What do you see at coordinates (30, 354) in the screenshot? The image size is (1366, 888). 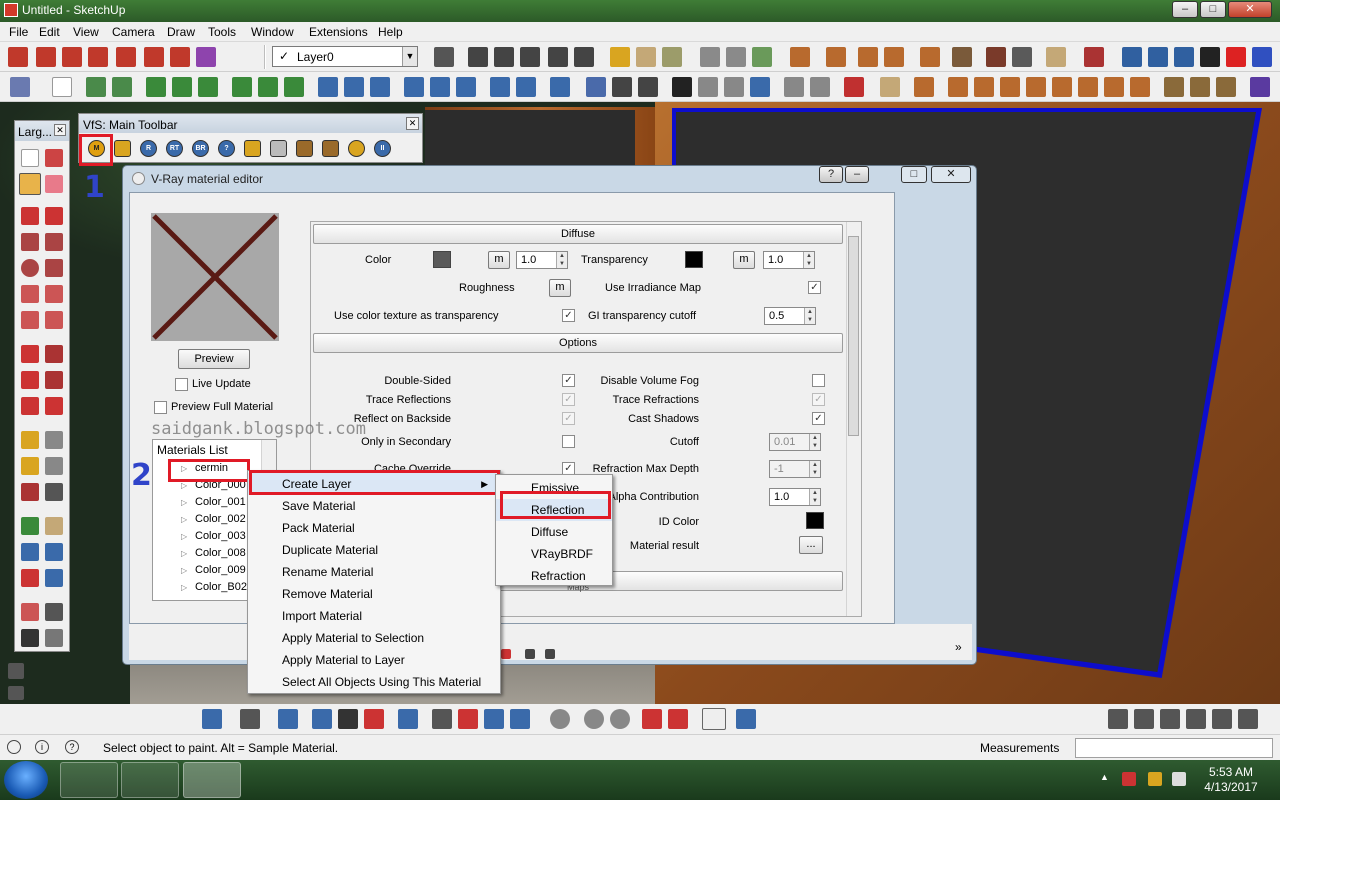 I see `move-icon` at bounding box center [30, 354].